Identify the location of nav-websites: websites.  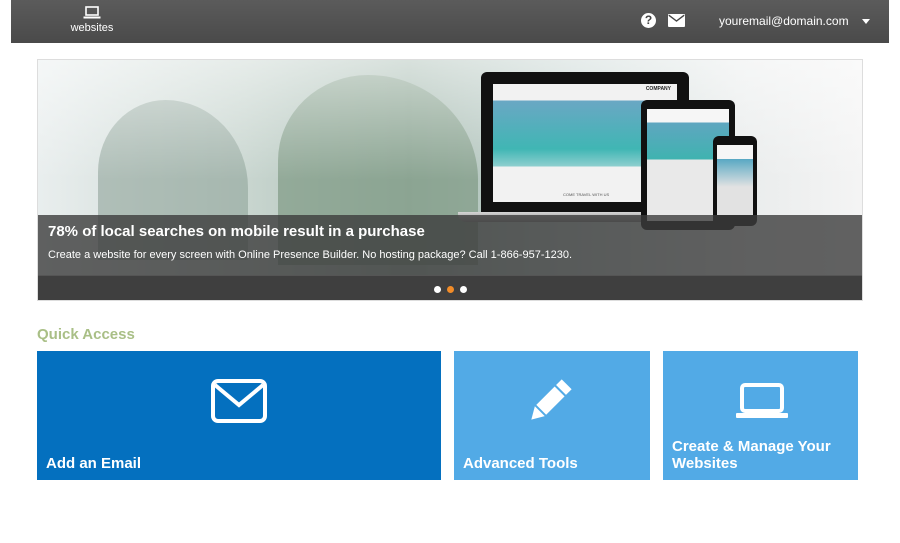
(92, 22).